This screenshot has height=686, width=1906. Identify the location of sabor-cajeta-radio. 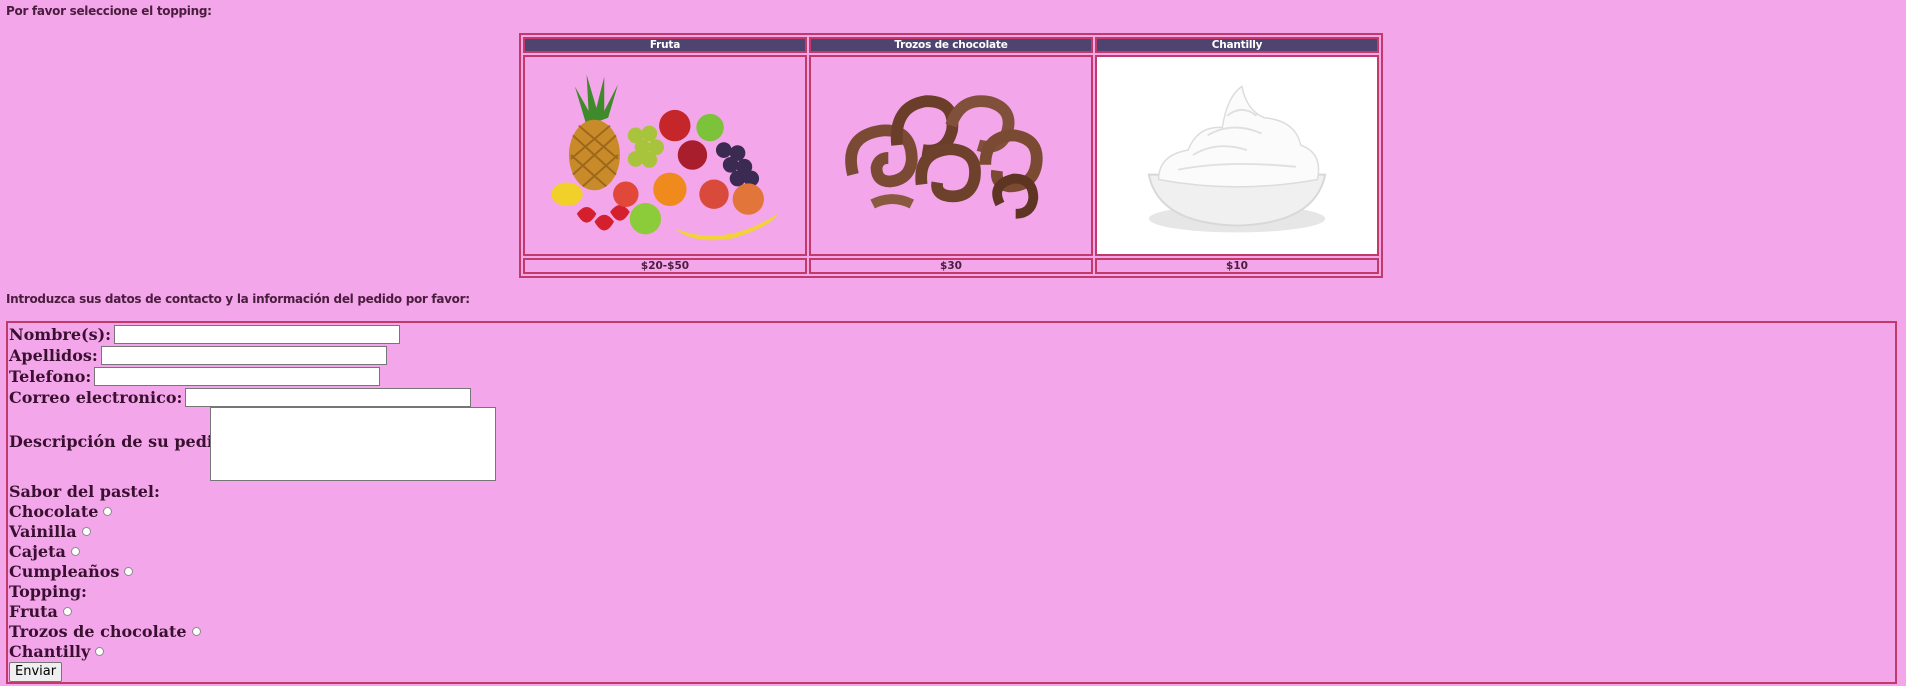
(75, 551).